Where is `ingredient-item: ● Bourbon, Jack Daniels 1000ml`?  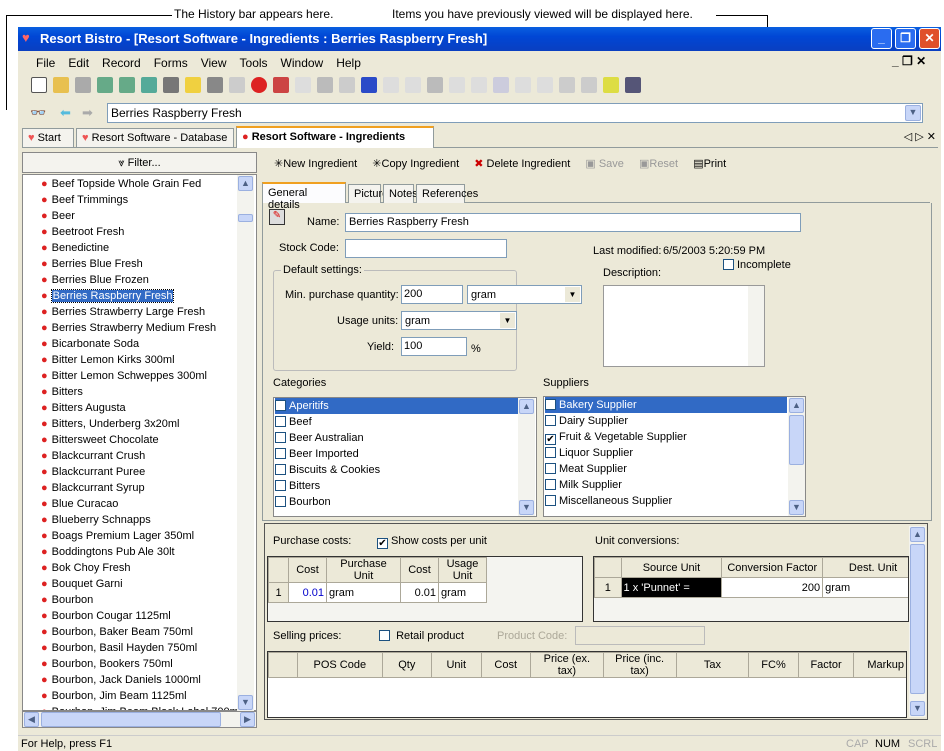 ingredient-item: ● Bourbon, Jack Daniels 1000ml is located at coordinates (139, 680).